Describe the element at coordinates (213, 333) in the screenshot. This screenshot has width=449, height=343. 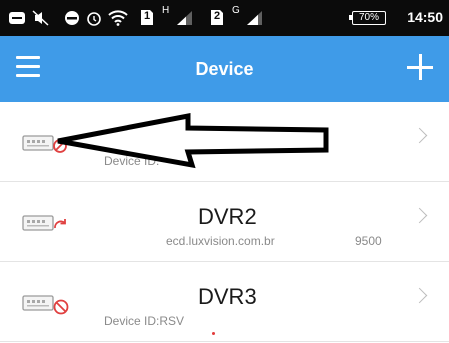
I see `red-dot` at that location.